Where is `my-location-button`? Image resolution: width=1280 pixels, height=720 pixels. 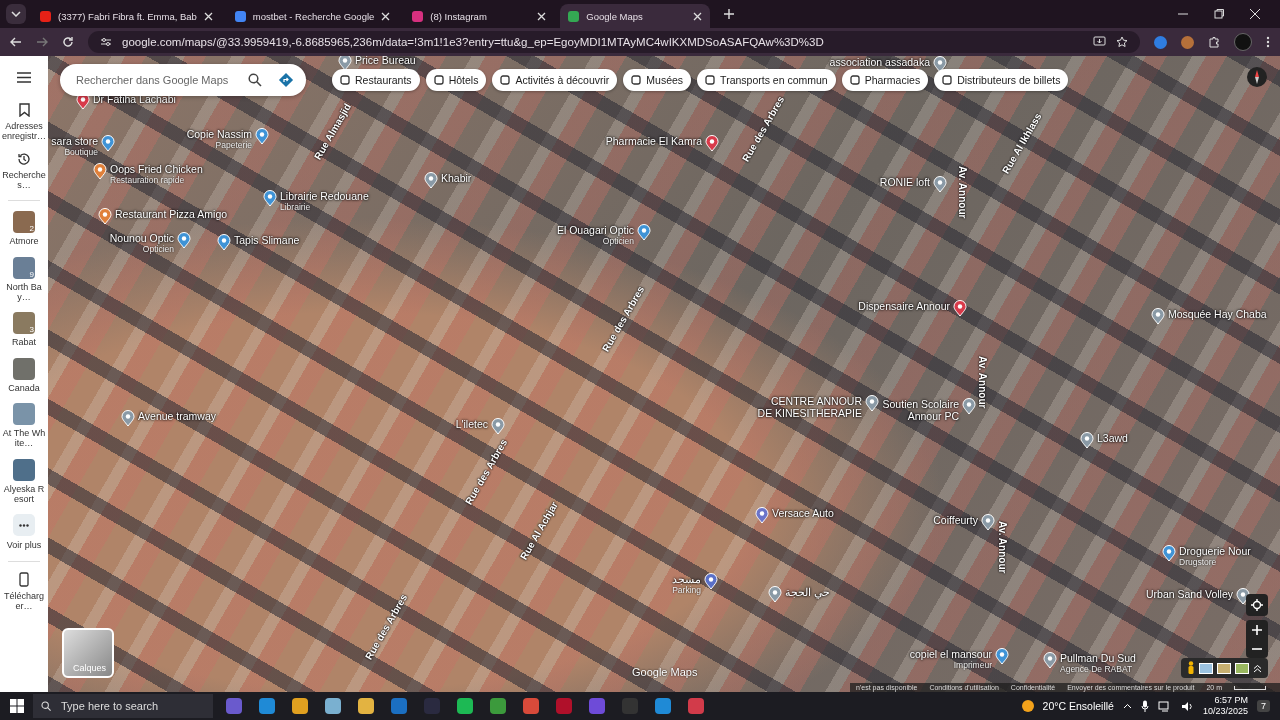
my-location-button is located at coordinates (1257, 605).